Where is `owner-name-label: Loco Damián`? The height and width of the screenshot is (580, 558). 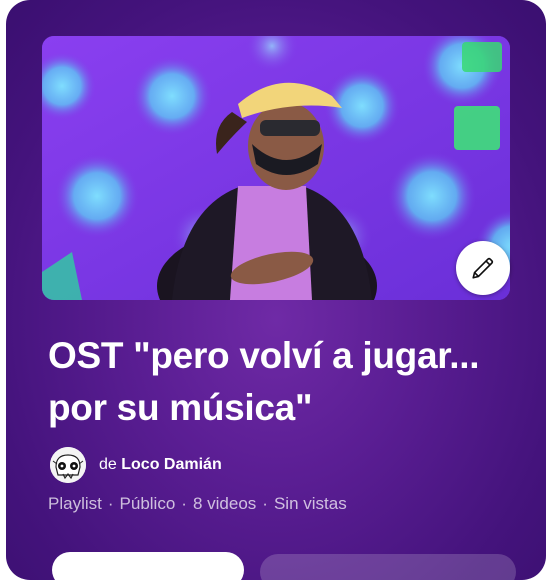 owner-name-label: Loco Damián is located at coordinates (171, 464).